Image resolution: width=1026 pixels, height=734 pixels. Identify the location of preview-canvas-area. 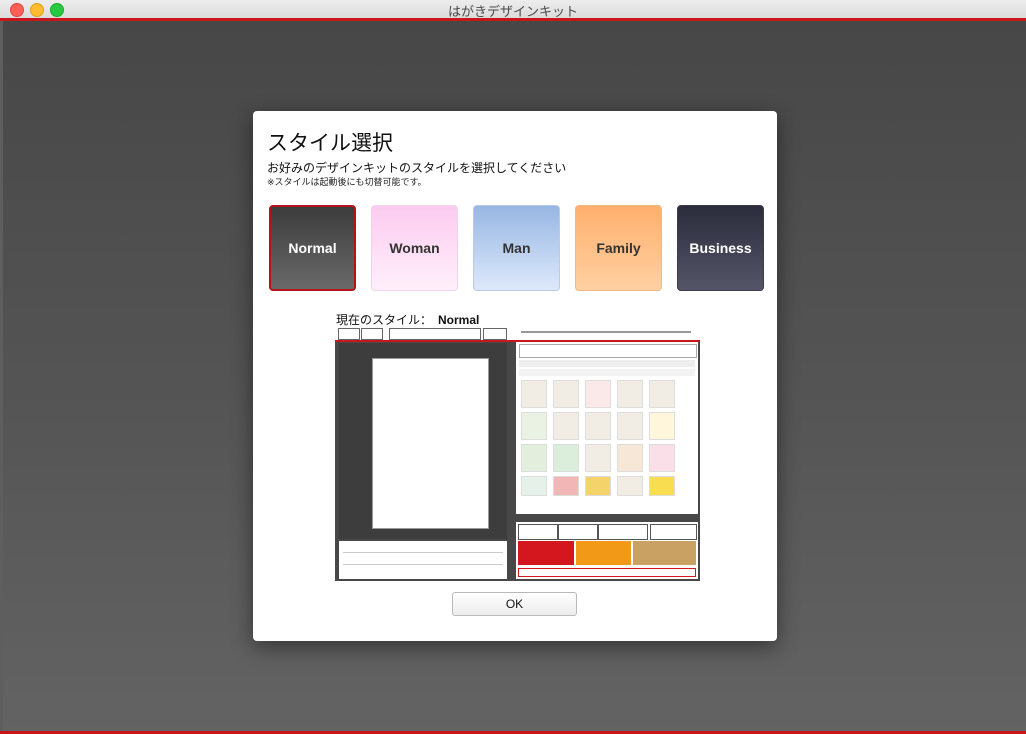
(423, 441).